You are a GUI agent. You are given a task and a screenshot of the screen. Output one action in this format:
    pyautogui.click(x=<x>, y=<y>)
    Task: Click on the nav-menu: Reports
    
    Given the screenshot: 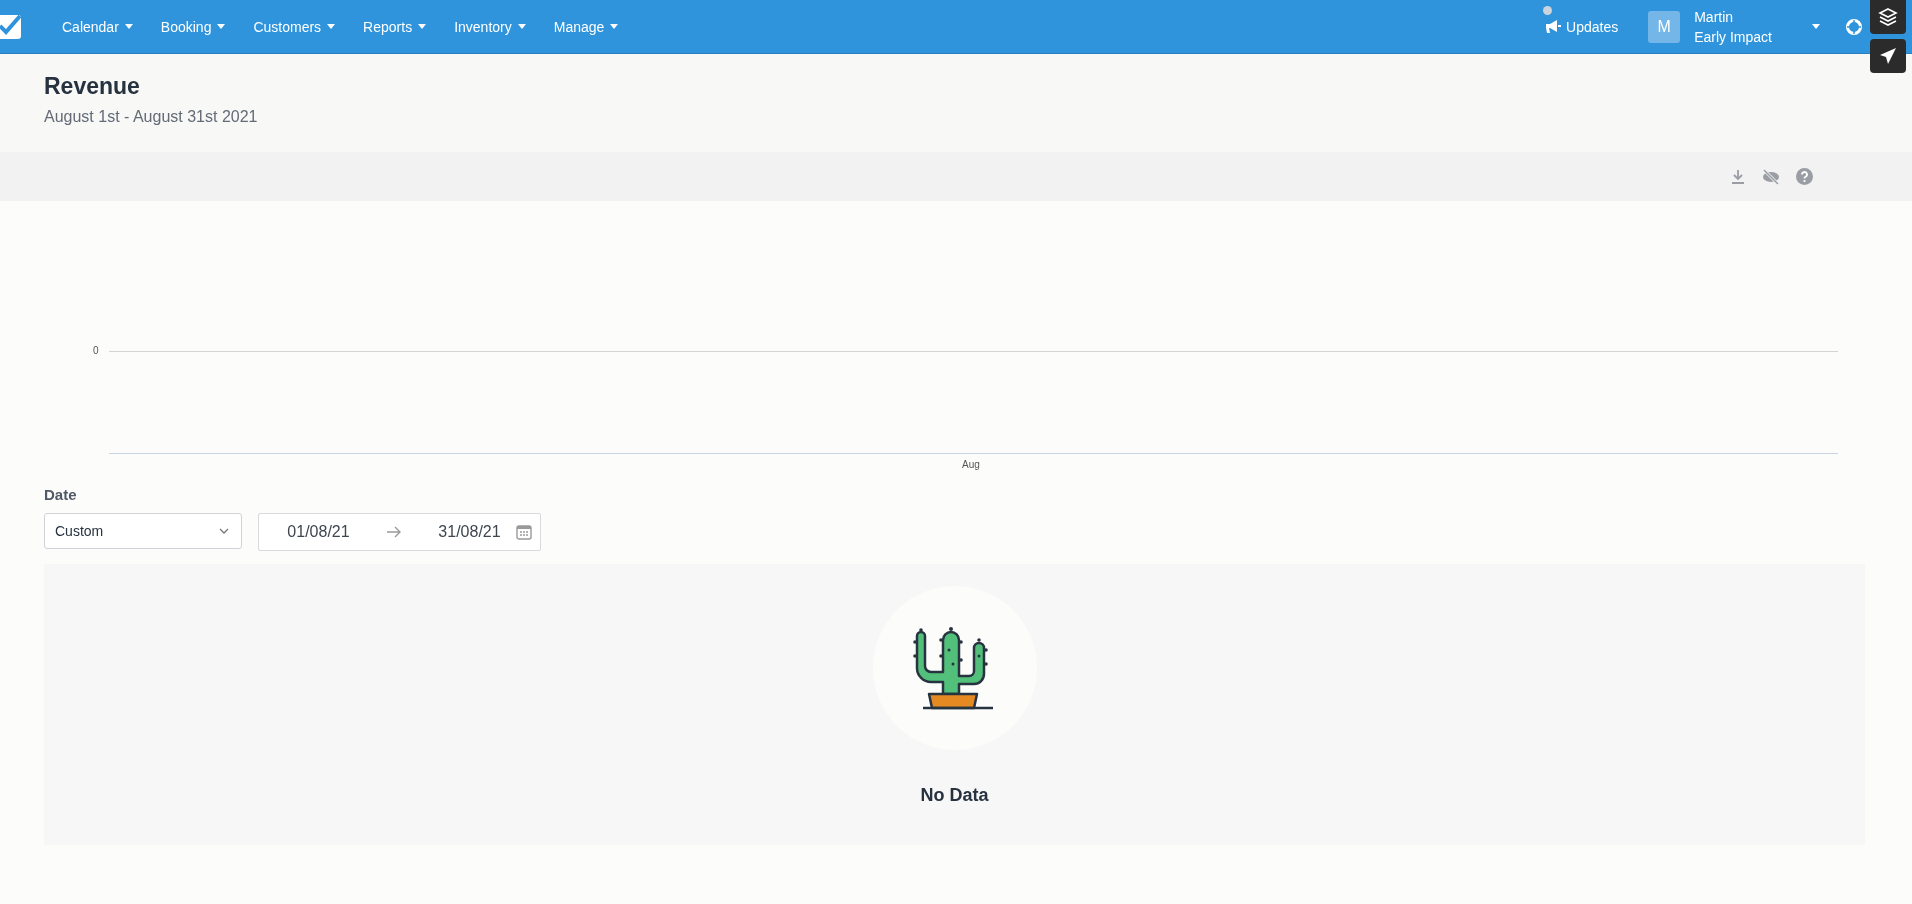 What is the action you would take?
    pyautogui.click(x=395, y=26)
    